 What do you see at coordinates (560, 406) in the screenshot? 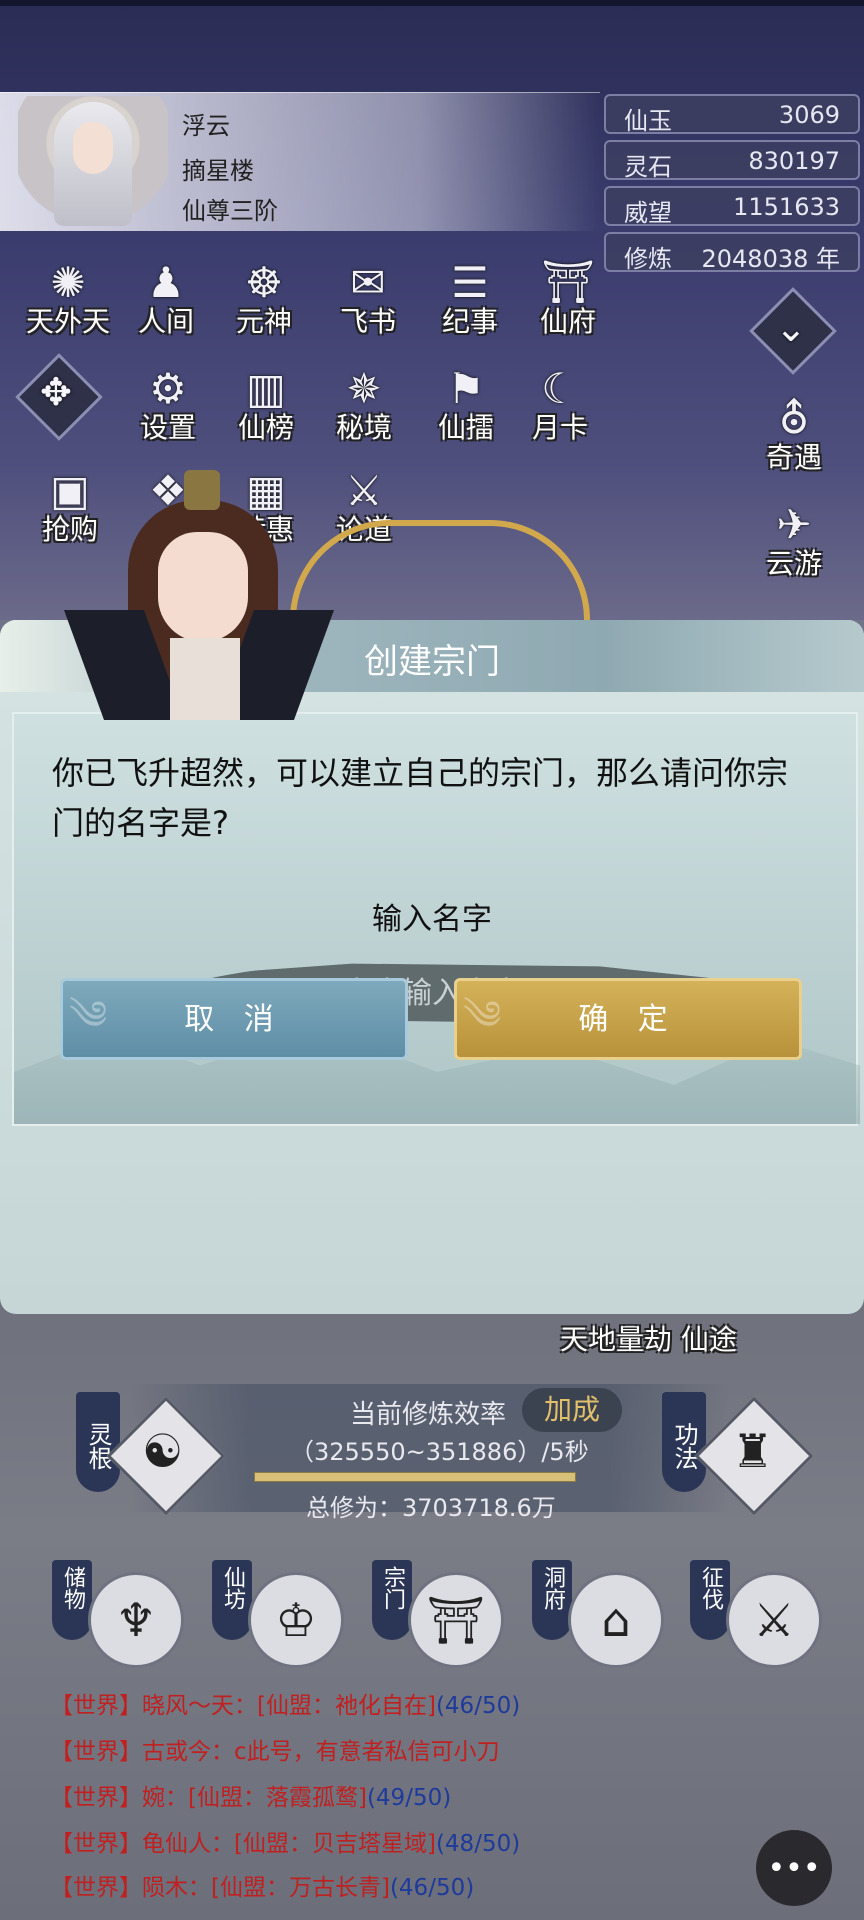
I see `feature-yueka: ☾ 月卡` at bounding box center [560, 406].